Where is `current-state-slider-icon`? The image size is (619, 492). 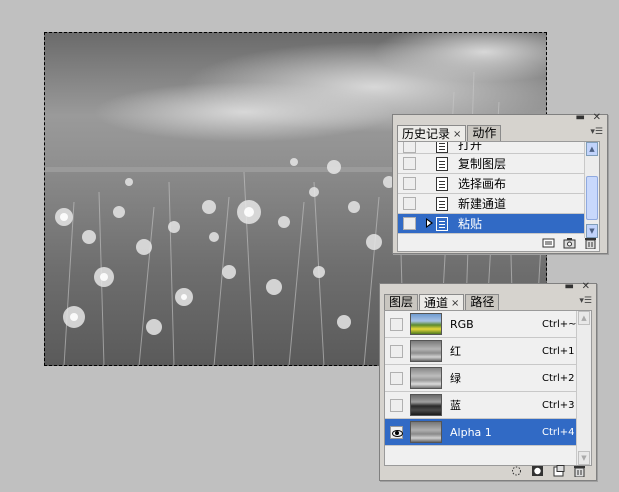
current-state-slider-icon is located at coordinates (431, 223).